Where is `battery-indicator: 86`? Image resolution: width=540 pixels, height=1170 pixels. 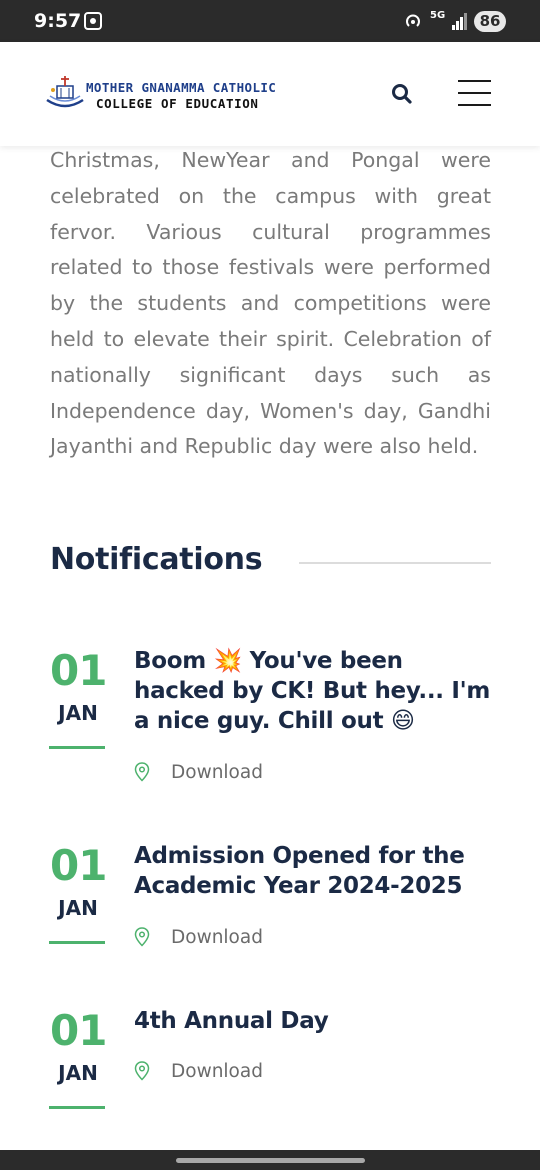 battery-indicator: 86 is located at coordinates (490, 21).